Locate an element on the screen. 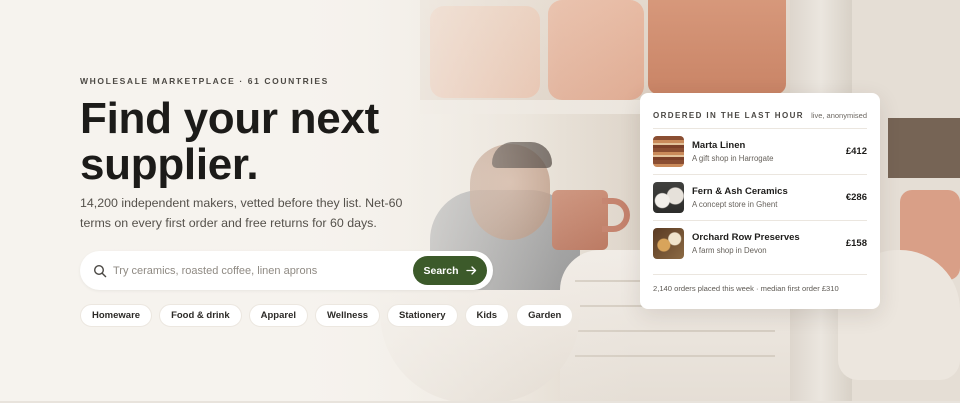 This screenshot has width=960, height=403. search-bar: Search is located at coordinates (286, 270).